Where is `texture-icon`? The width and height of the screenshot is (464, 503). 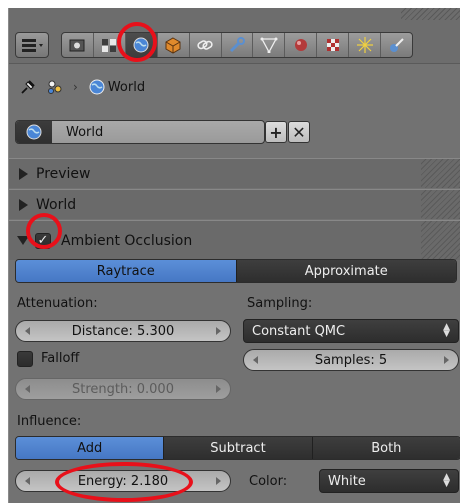
texture-icon is located at coordinates (332, 45).